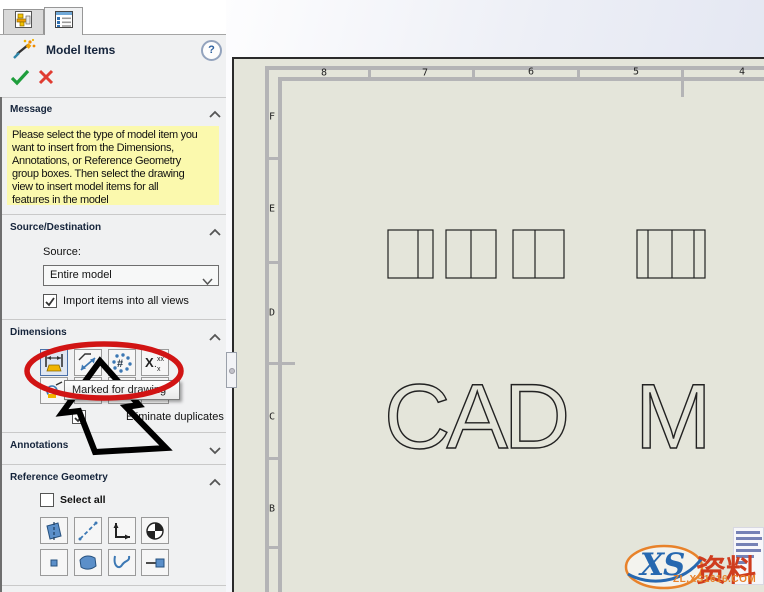  I want to click on refgeo-button-plane, so click(54, 530).